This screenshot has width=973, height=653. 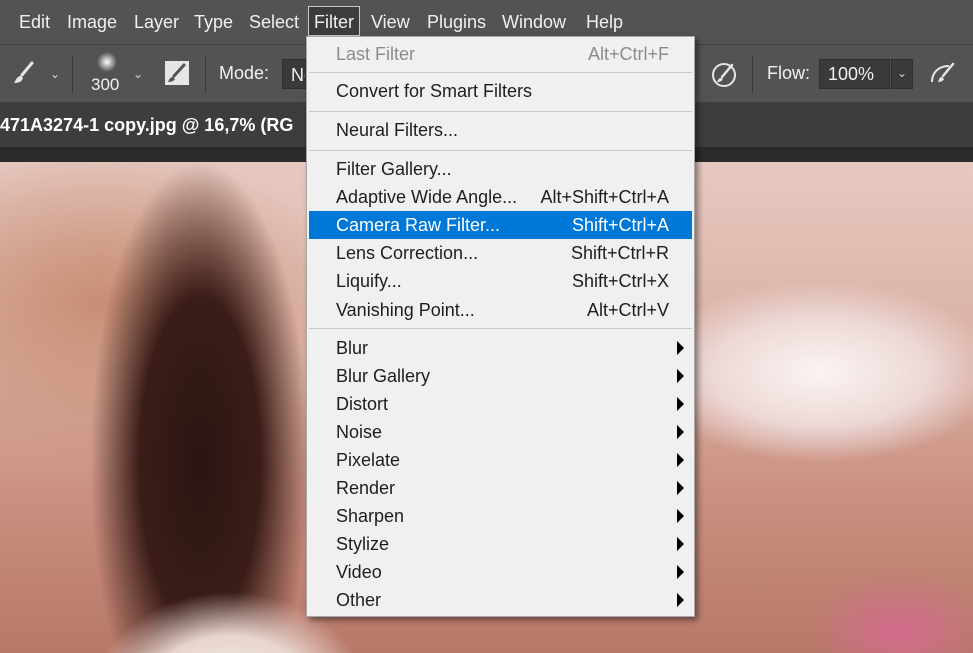 What do you see at coordinates (334, 21) in the screenshot?
I see `menu-filter: Filter` at bounding box center [334, 21].